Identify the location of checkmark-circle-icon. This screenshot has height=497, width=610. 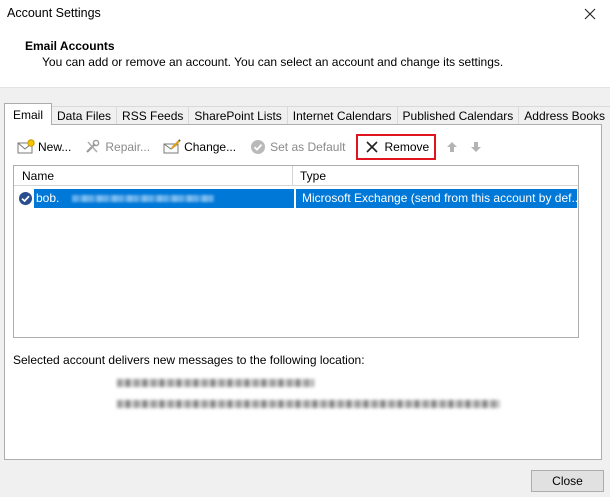
(258, 147).